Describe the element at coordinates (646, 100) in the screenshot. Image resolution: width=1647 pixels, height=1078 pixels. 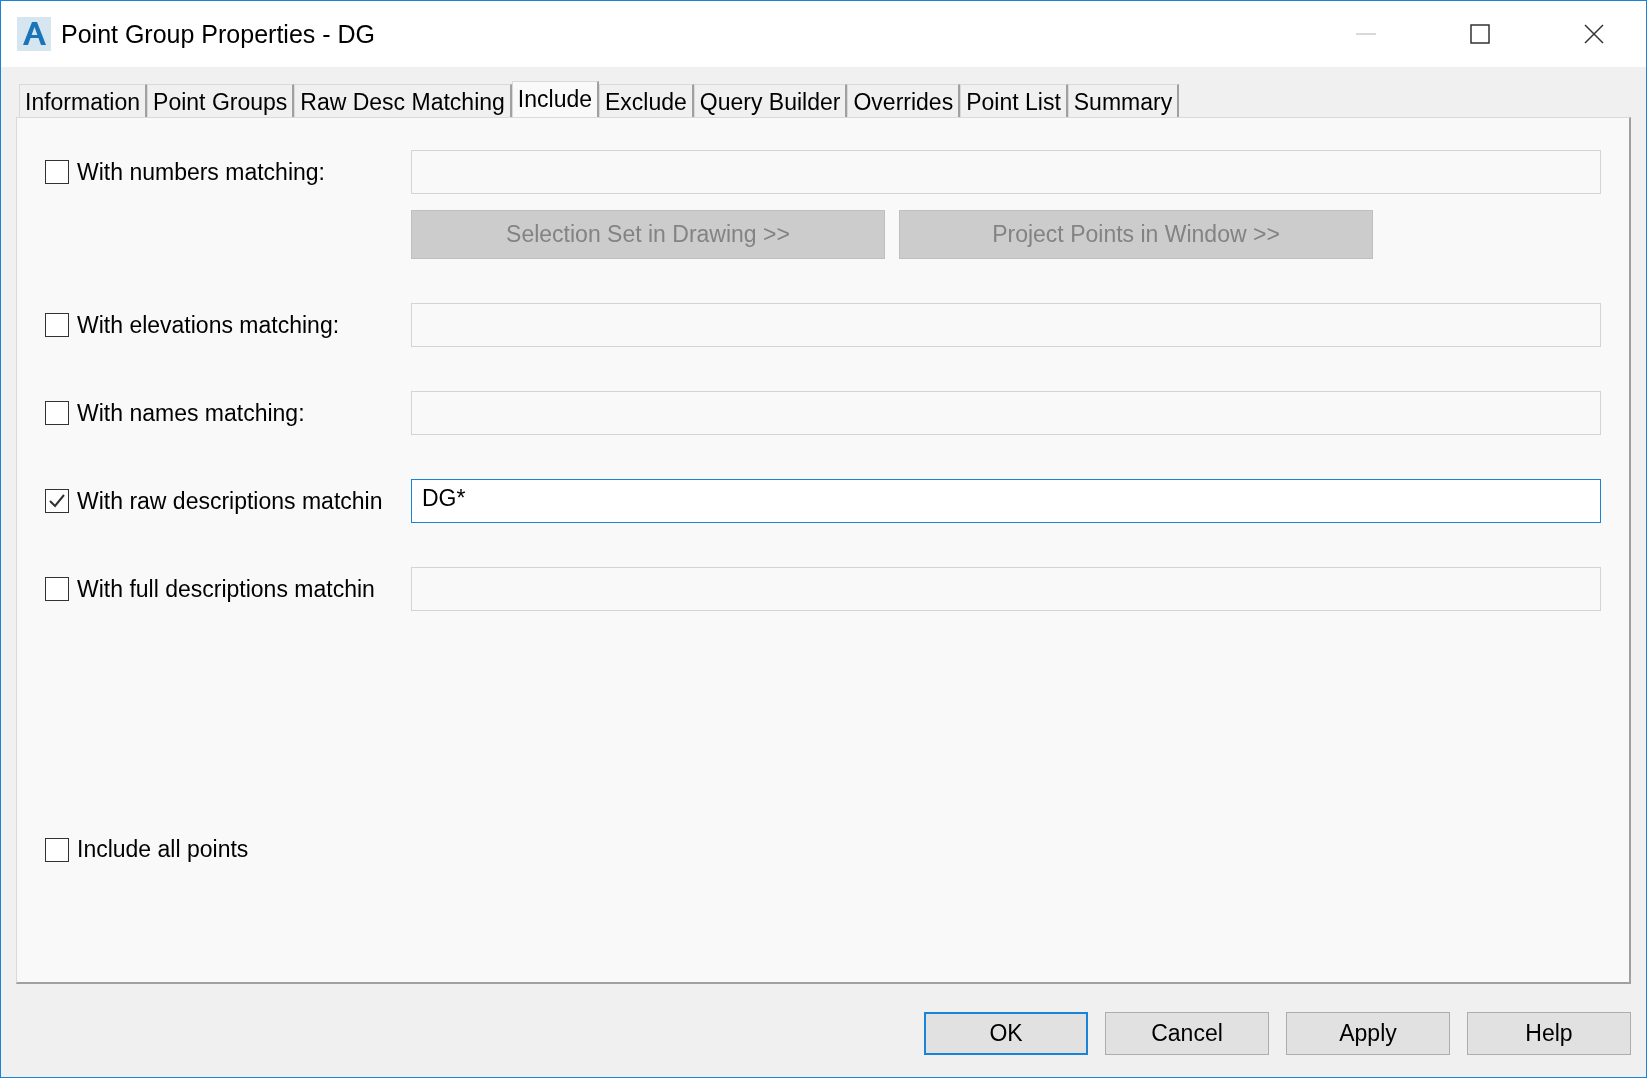
I see `tab: Exclude` at that location.